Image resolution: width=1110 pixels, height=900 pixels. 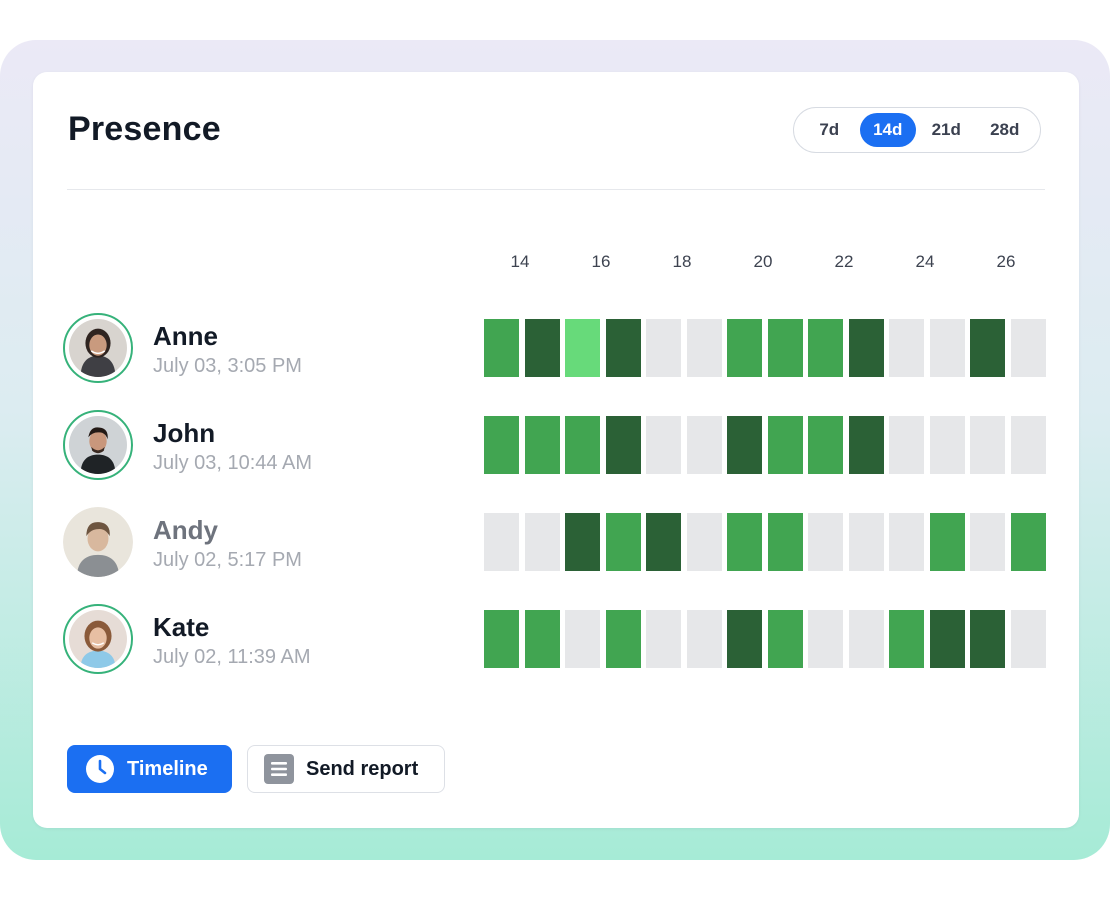 I want to click on send-report-button: Send report, so click(x=346, y=769).